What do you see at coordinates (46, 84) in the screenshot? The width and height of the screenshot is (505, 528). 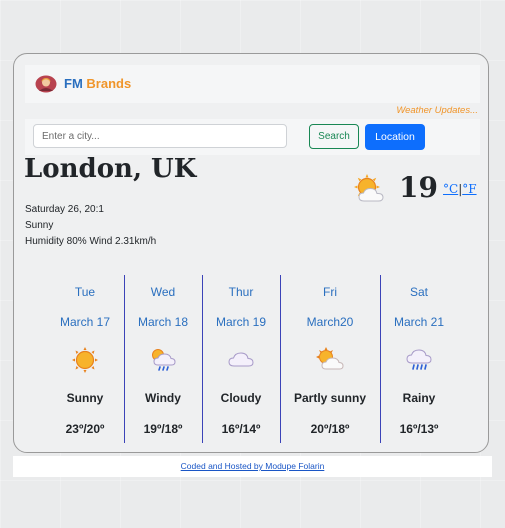 I see `avatar-icon` at bounding box center [46, 84].